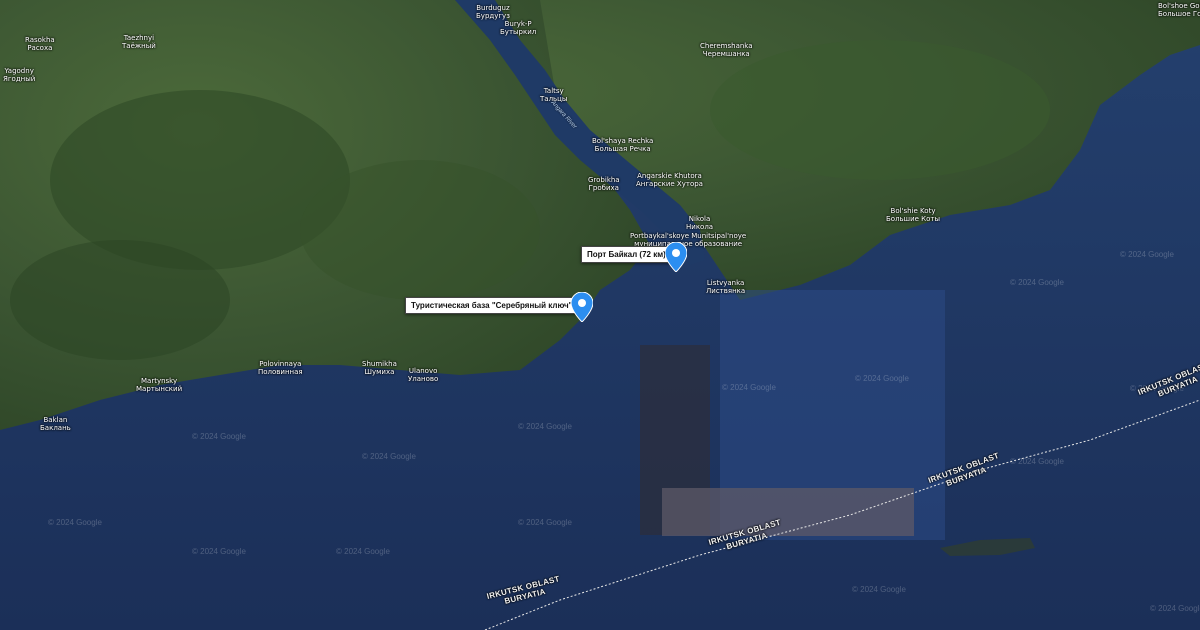  What do you see at coordinates (623, 145) in the screenshot?
I see `place-bolshaya-rechka: Bol'shaya Rechka Большая Речка` at bounding box center [623, 145].